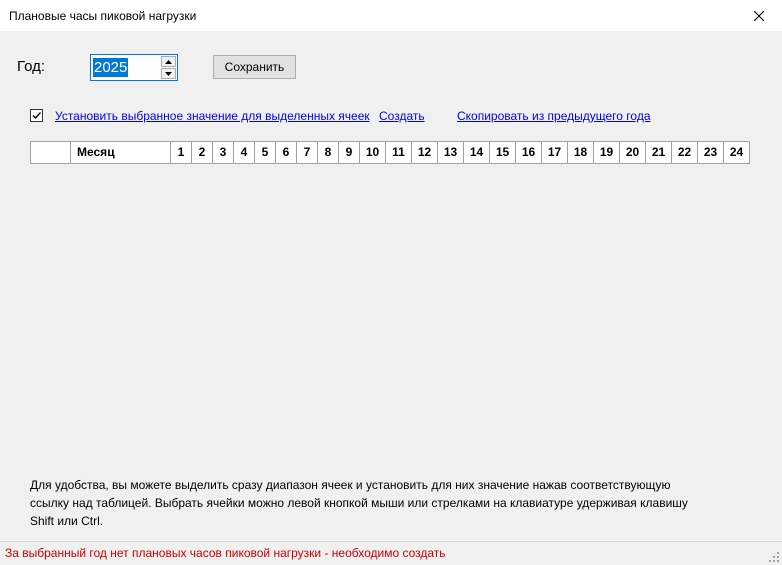 Image resolution: width=782 pixels, height=565 pixels. Describe the element at coordinates (554, 152) in the screenshot. I see `hour-column-header: 17` at that location.